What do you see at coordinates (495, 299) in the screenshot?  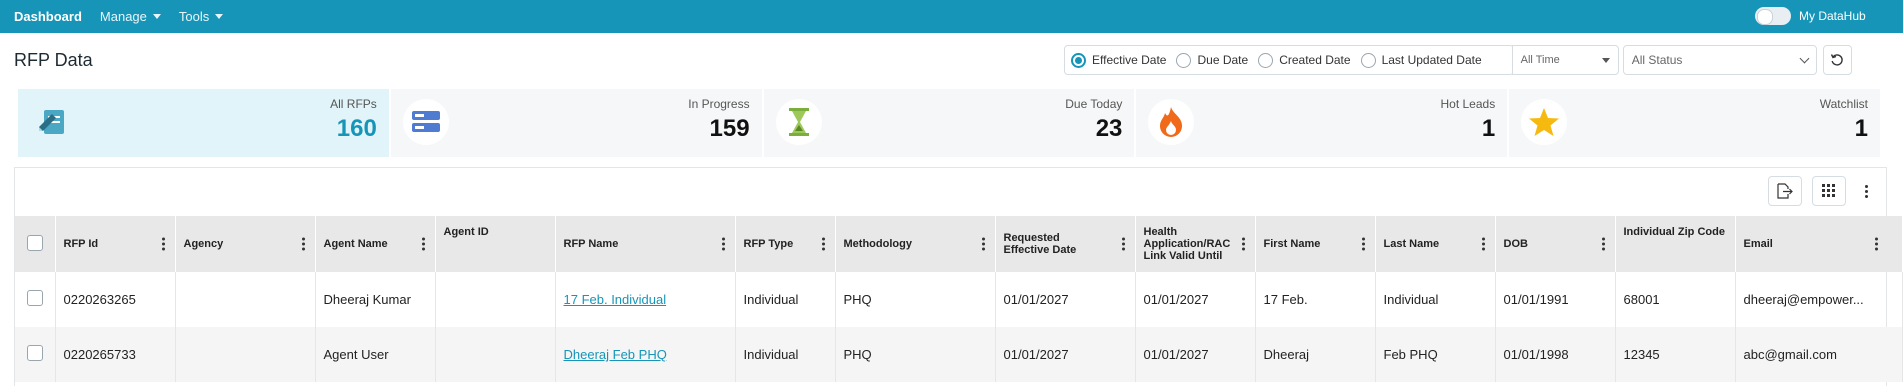 I see `cell-agent-id` at bounding box center [495, 299].